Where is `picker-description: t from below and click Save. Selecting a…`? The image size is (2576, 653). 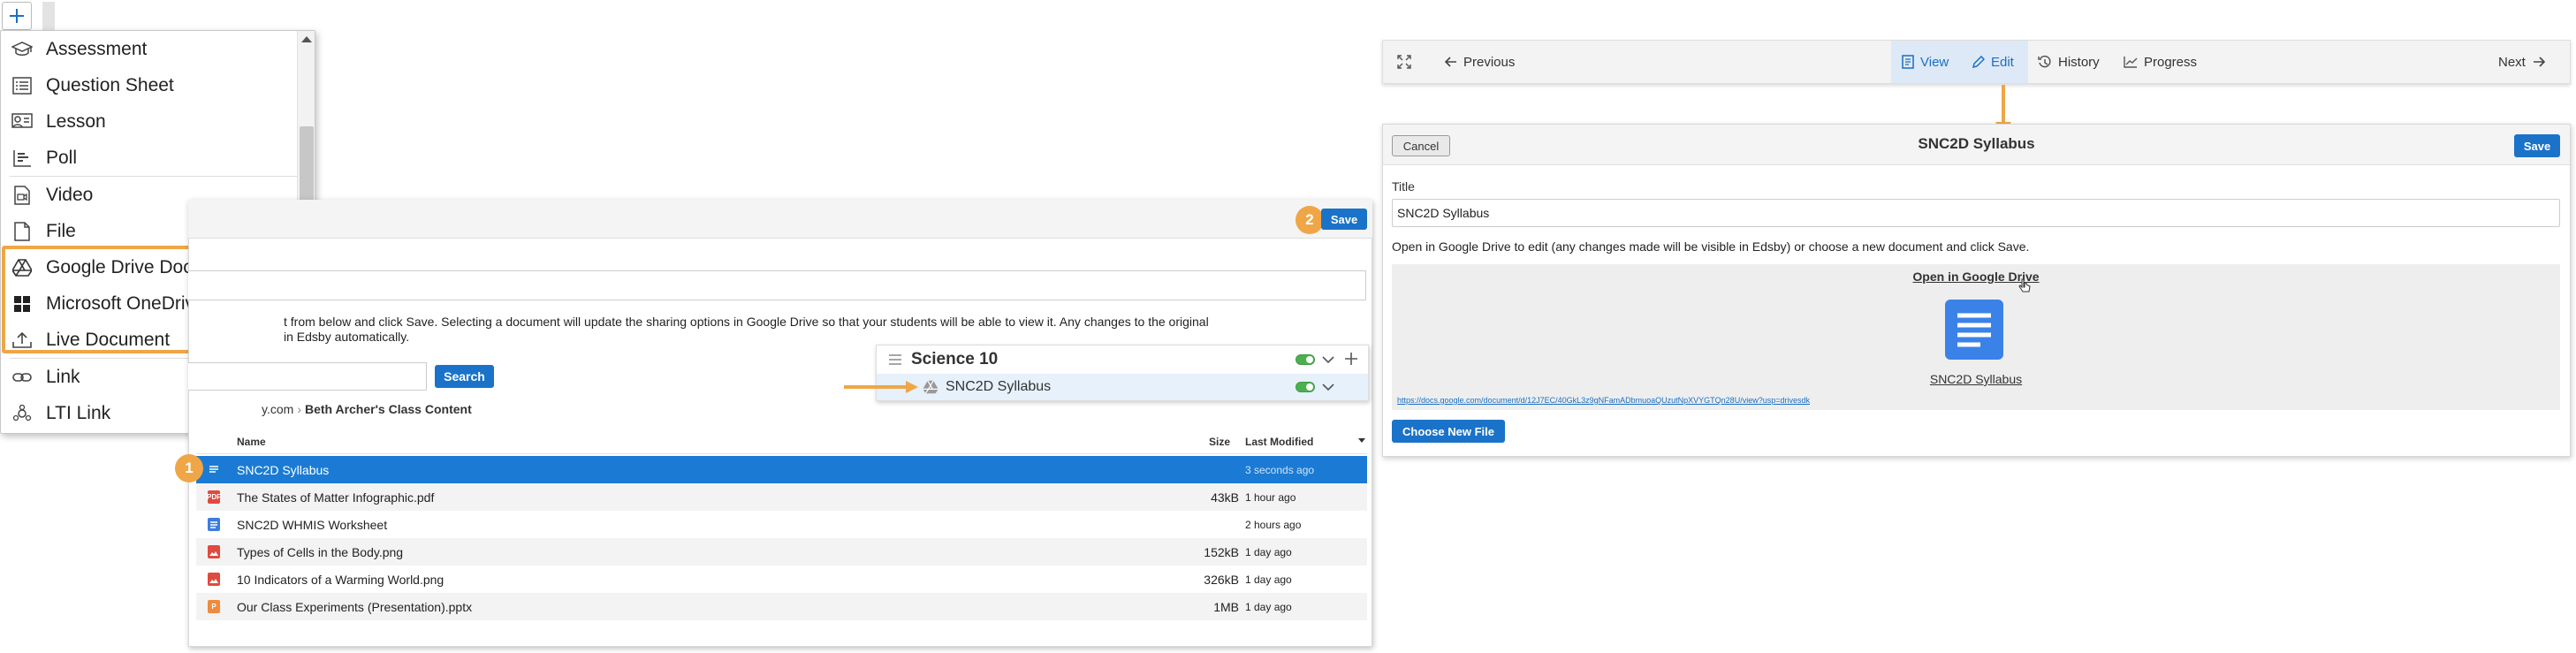 picker-description: t from below and click Save. Selecting a… is located at coordinates (746, 322).